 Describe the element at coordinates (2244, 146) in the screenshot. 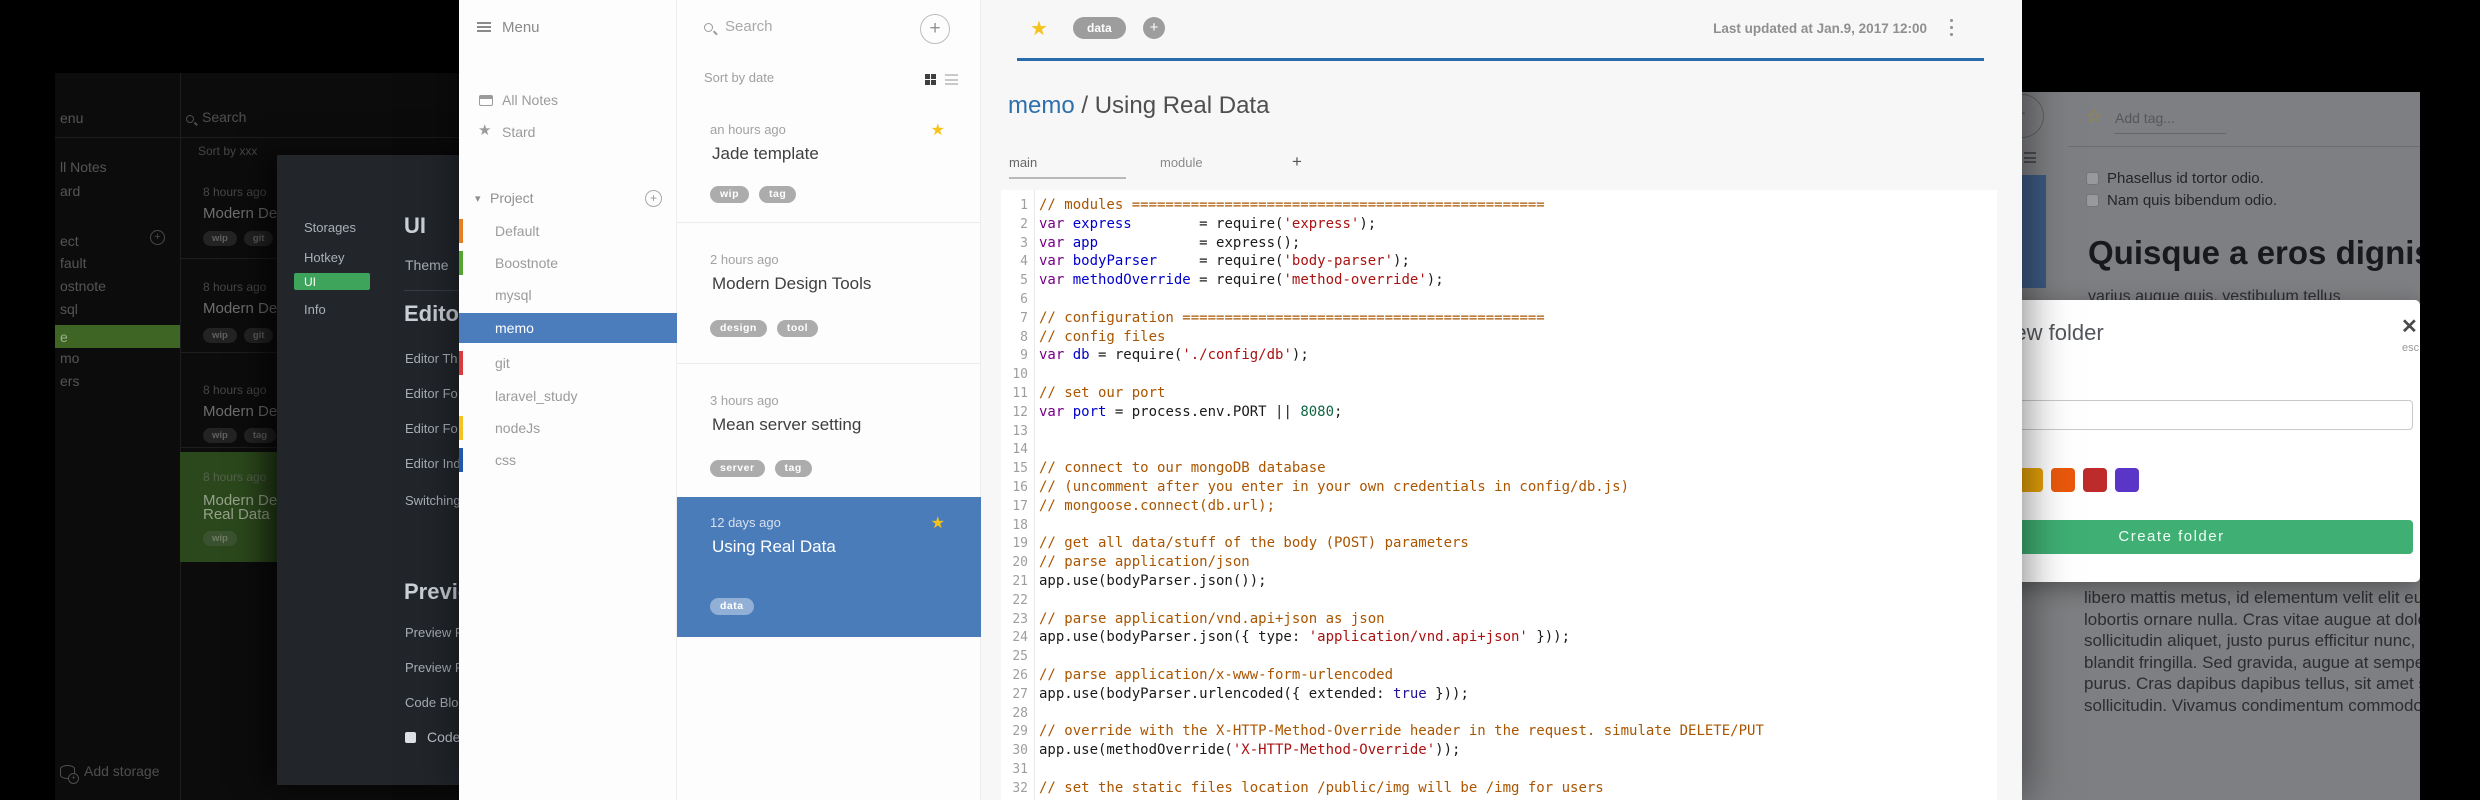

I see `right-app-divider` at that location.